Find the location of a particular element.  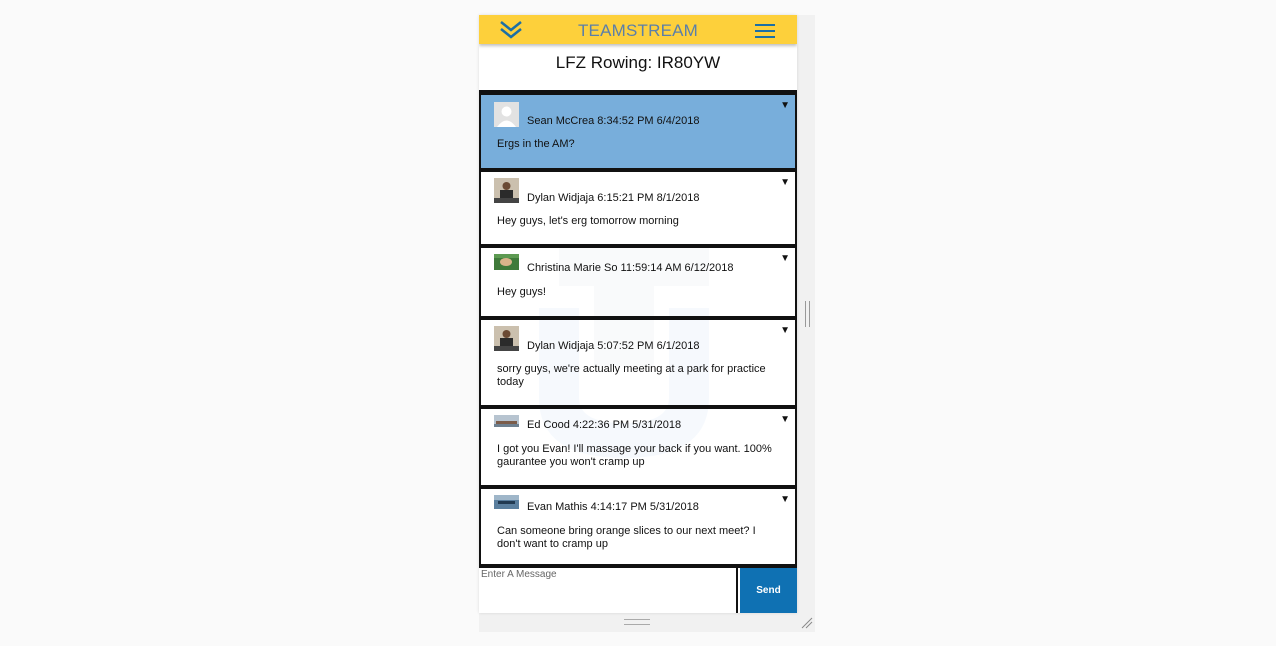

message-input is located at coordinates (608, 590).